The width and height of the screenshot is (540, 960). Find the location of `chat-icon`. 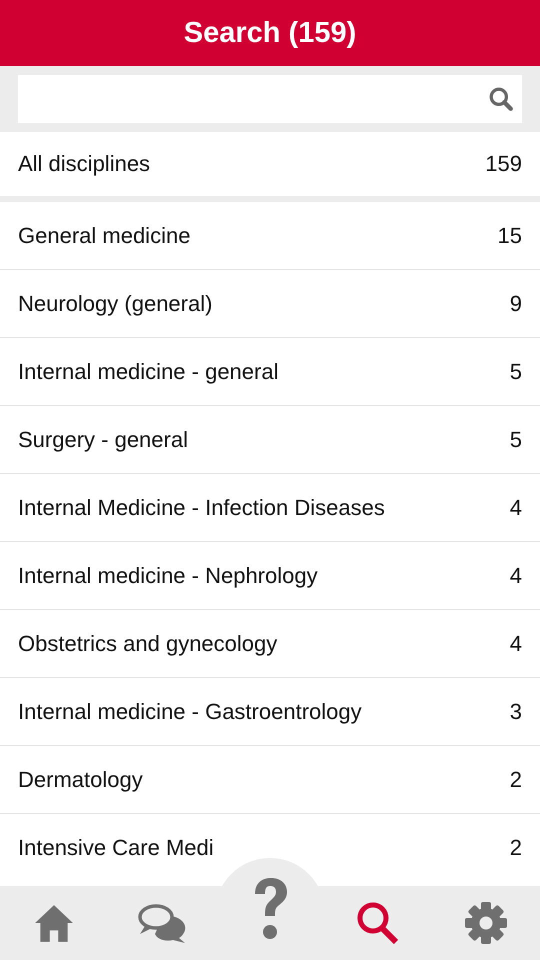

chat-icon is located at coordinates (162, 923).